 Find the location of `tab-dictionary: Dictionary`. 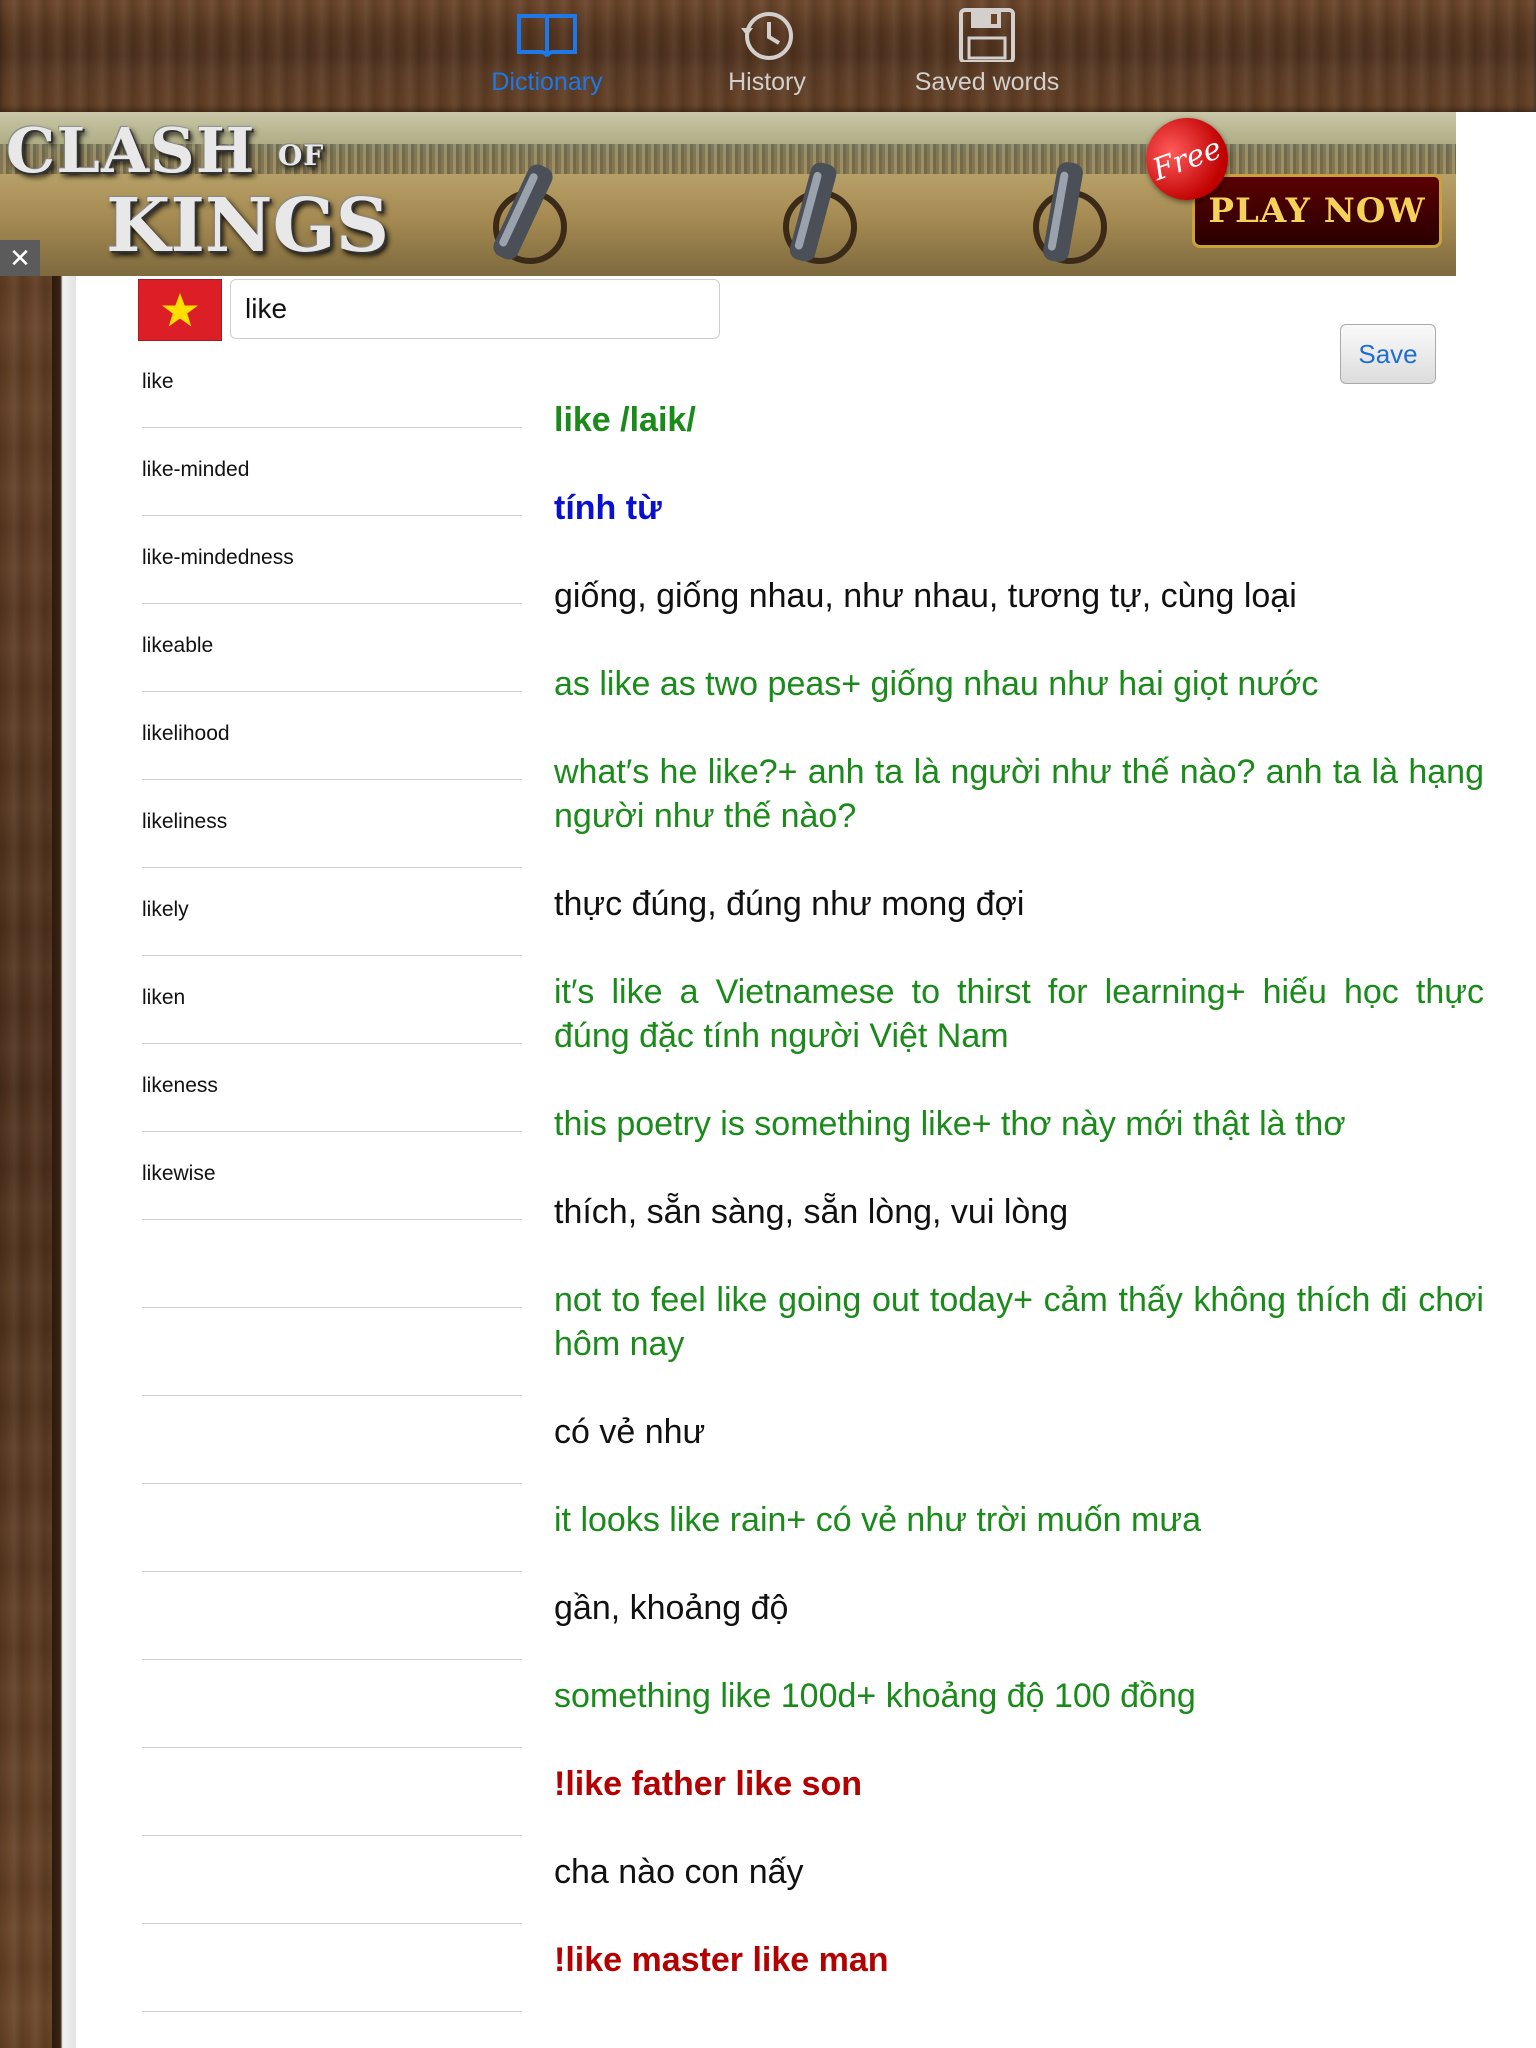

tab-dictionary: Dictionary is located at coordinates (547, 58).